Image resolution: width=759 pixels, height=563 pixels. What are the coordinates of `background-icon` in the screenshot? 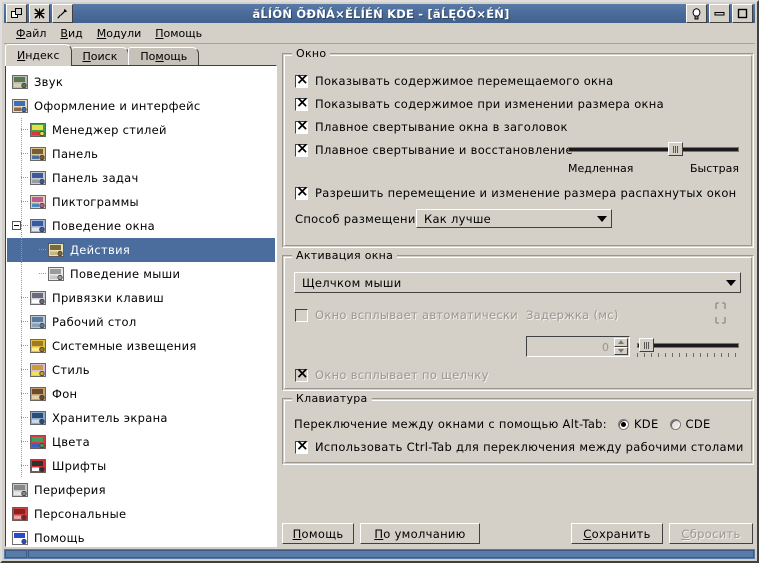 It's located at (38, 394).